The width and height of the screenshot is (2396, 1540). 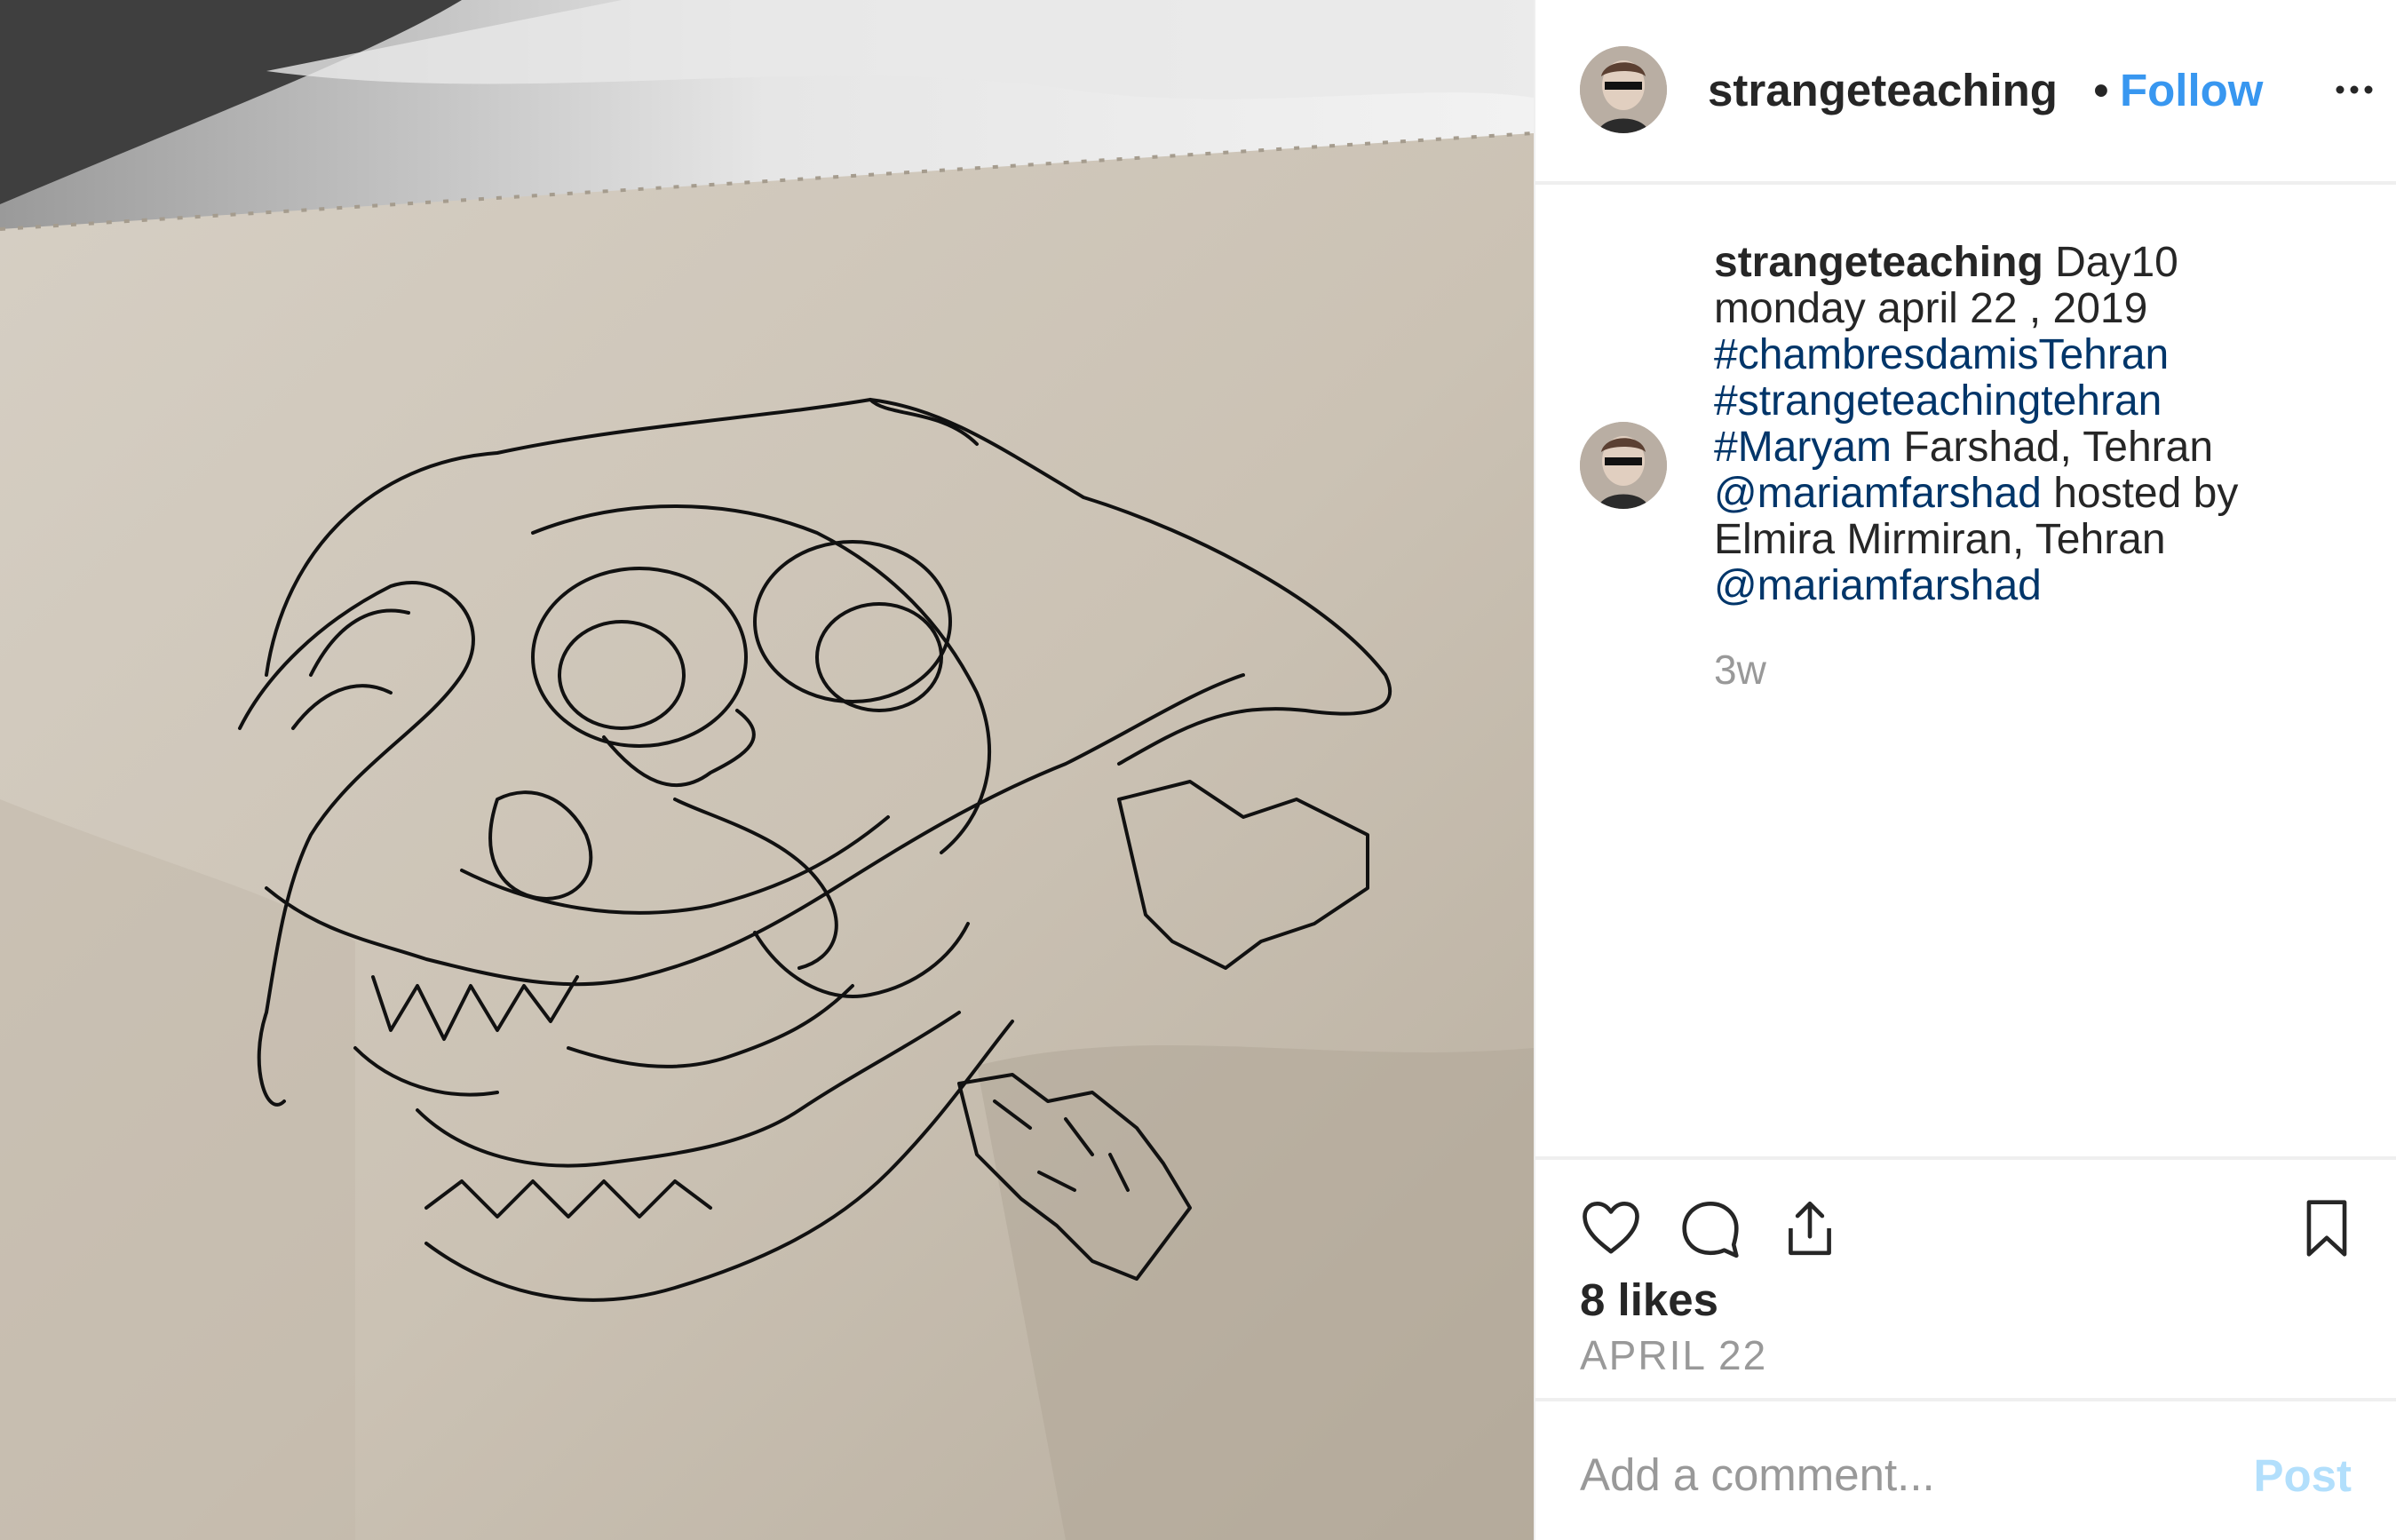 What do you see at coordinates (1965, 1279) in the screenshot?
I see `action-bar: 8 likes APRIL 22` at bounding box center [1965, 1279].